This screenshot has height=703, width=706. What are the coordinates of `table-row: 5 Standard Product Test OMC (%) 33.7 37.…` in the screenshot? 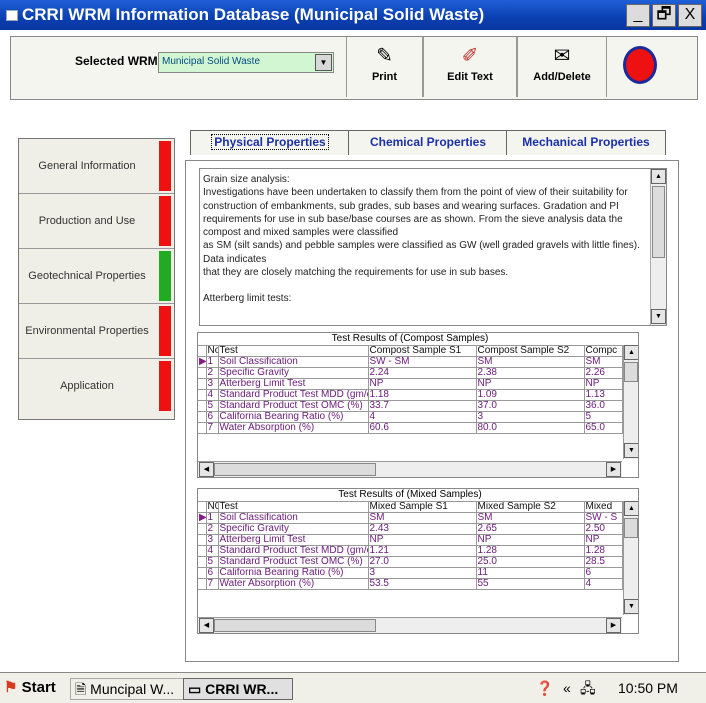 It's located at (410, 406).